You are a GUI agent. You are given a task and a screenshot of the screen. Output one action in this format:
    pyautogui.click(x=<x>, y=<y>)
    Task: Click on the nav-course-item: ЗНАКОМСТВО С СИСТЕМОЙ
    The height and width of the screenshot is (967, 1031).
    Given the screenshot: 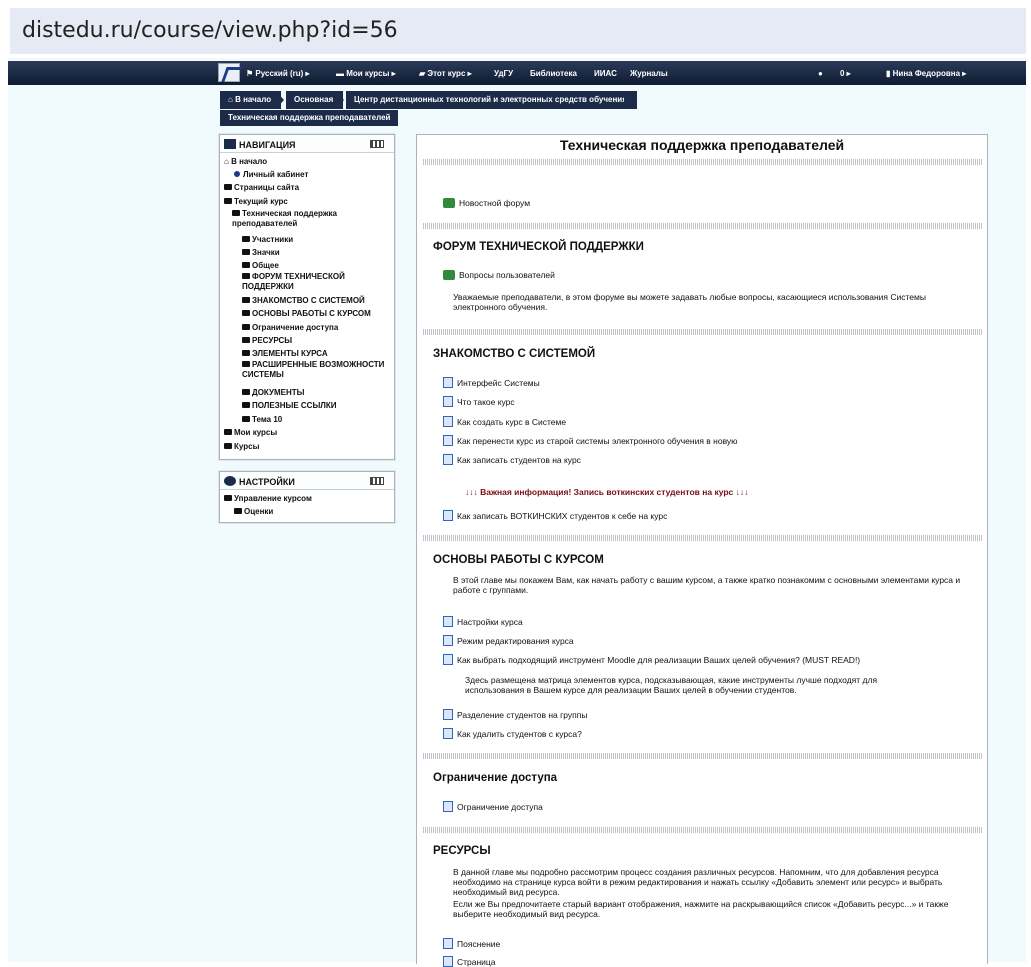 What is the action you would take?
    pyautogui.click(x=303, y=300)
    